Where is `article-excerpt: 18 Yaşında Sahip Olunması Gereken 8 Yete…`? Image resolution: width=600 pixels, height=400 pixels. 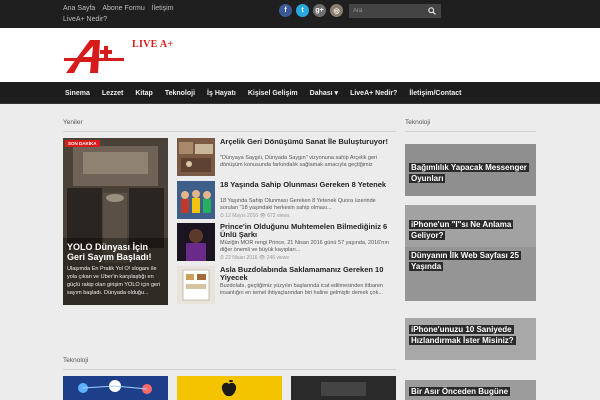 article-excerpt: 18 Yaşında Sahip Olunması Gereken 8 Yete… is located at coordinates (298, 204).